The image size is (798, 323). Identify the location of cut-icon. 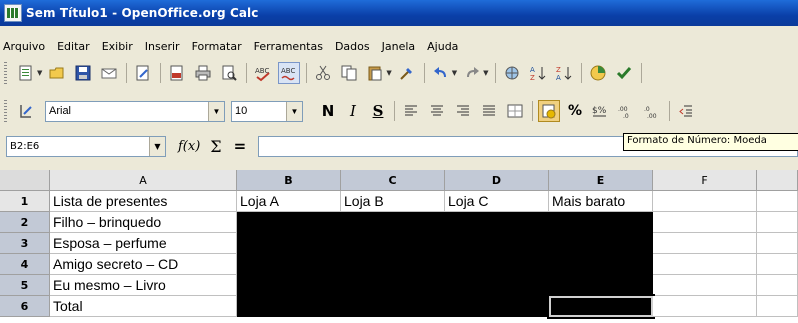
(323, 73).